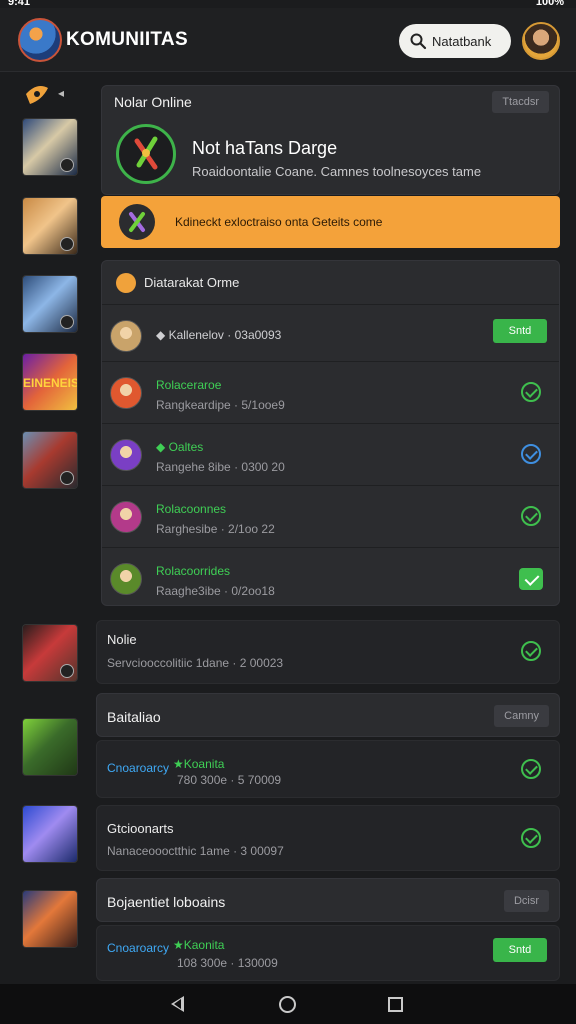  I want to click on game-sidebar: ◂ EINENEIS, so click(48, 528).